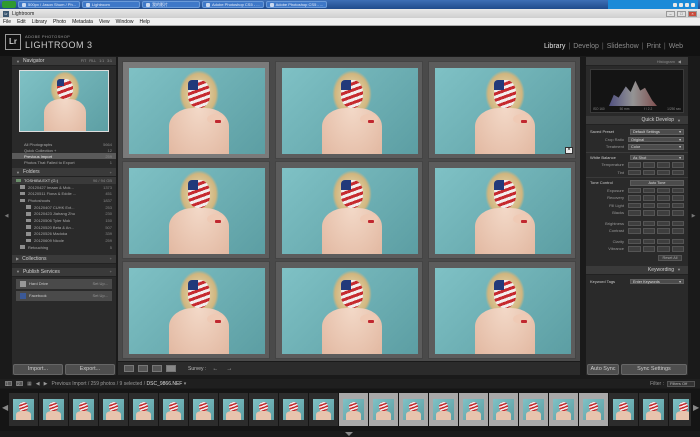  Describe the element at coordinates (64, 187) in the screenshot. I see `folder-row: 20120427 Imaan & Mok... 1373` at that location.